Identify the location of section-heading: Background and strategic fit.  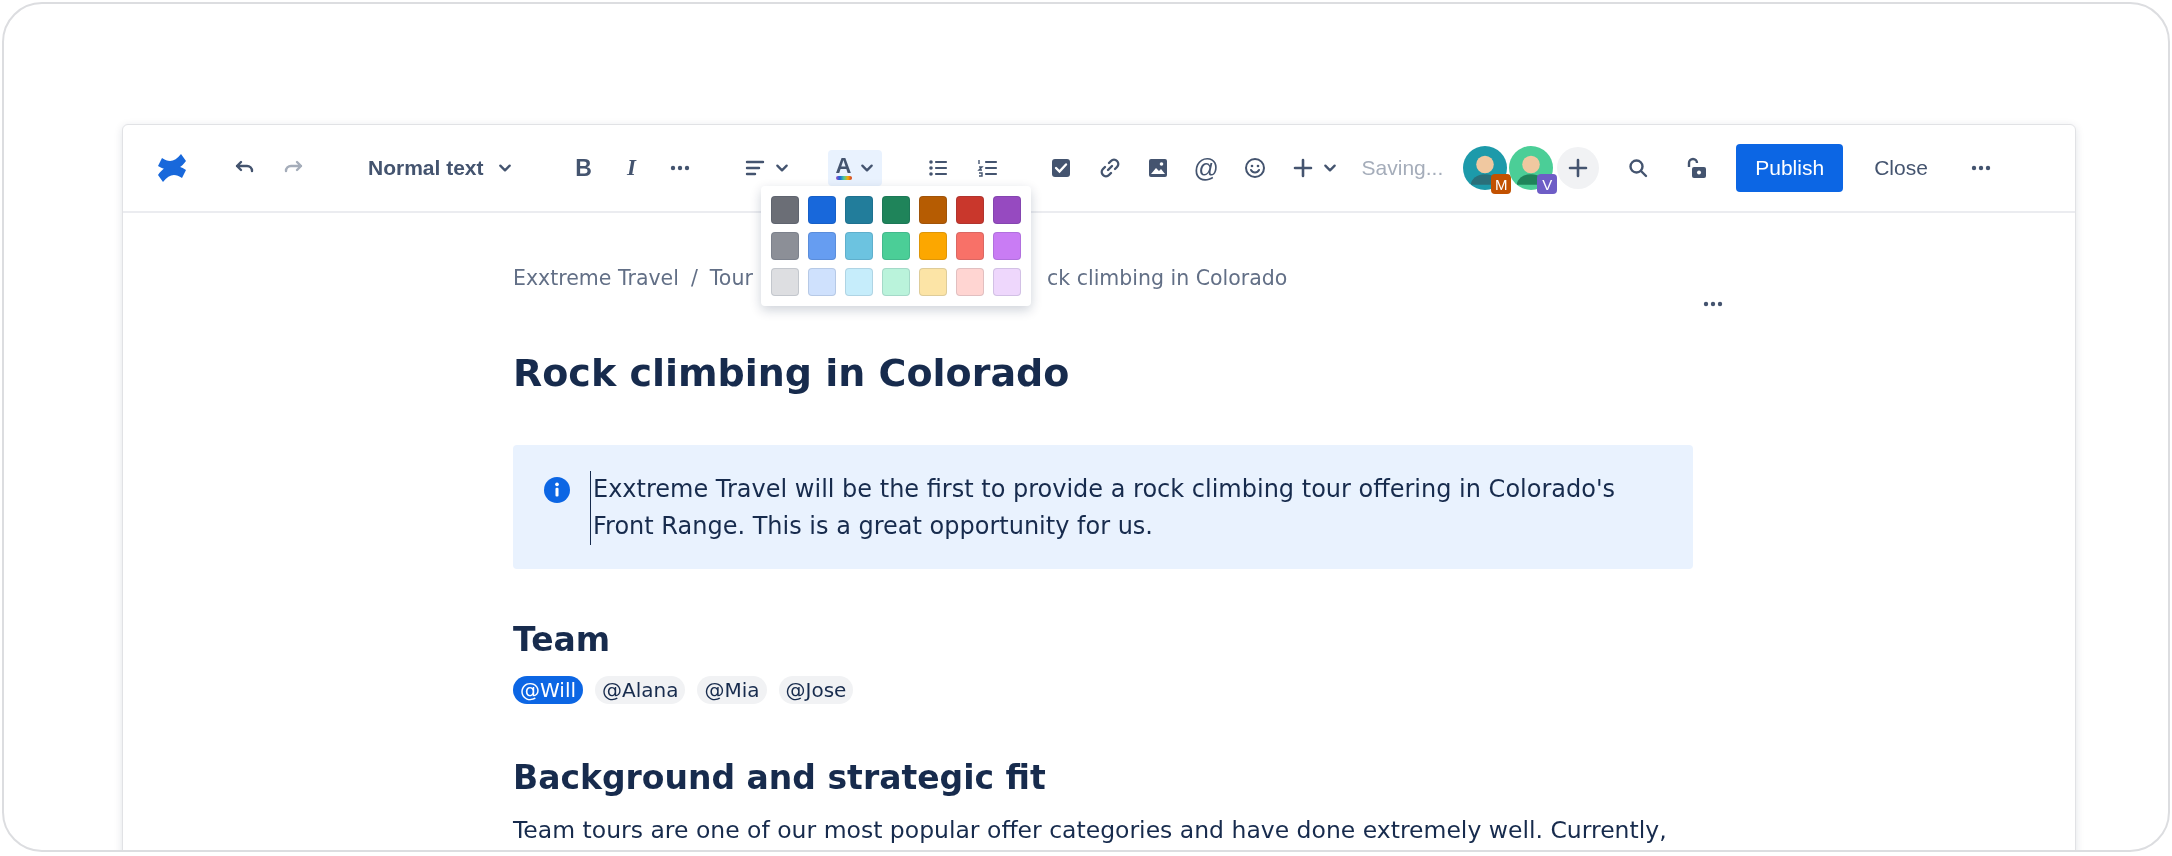
(780, 778).